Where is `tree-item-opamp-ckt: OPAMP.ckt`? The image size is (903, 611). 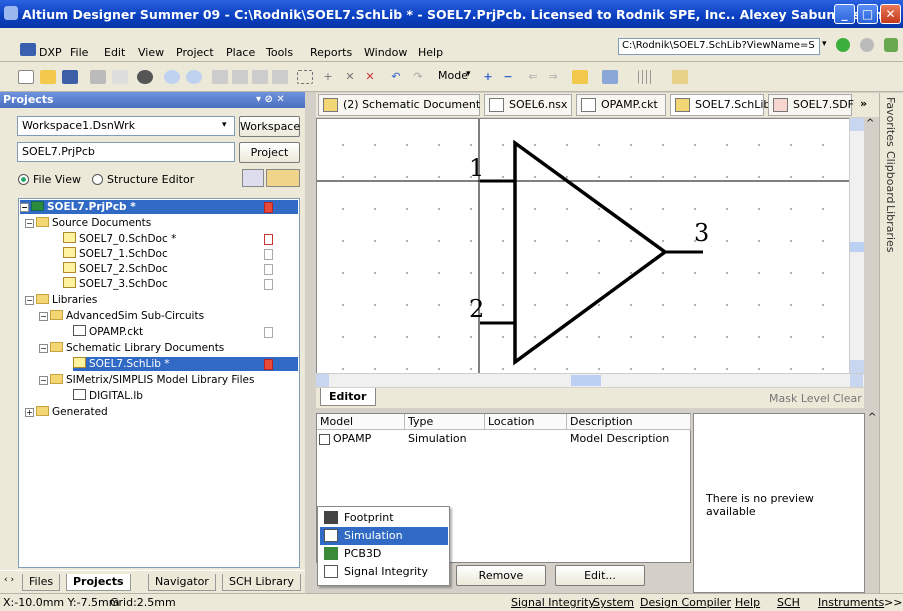 tree-item-opamp-ckt: OPAMP.ckt is located at coordinates (108, 332).